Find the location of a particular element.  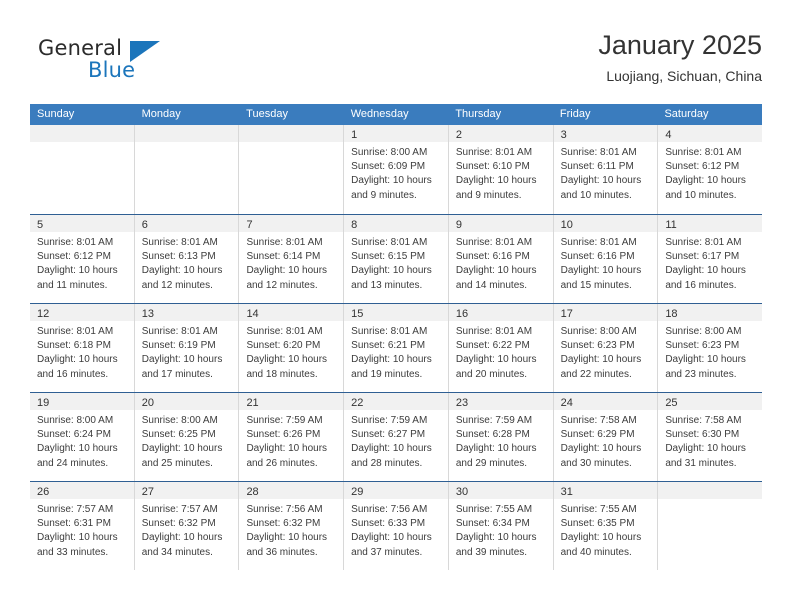

sunset-text: Sunset: 6:25 PM is located at coordinates (178, 435).